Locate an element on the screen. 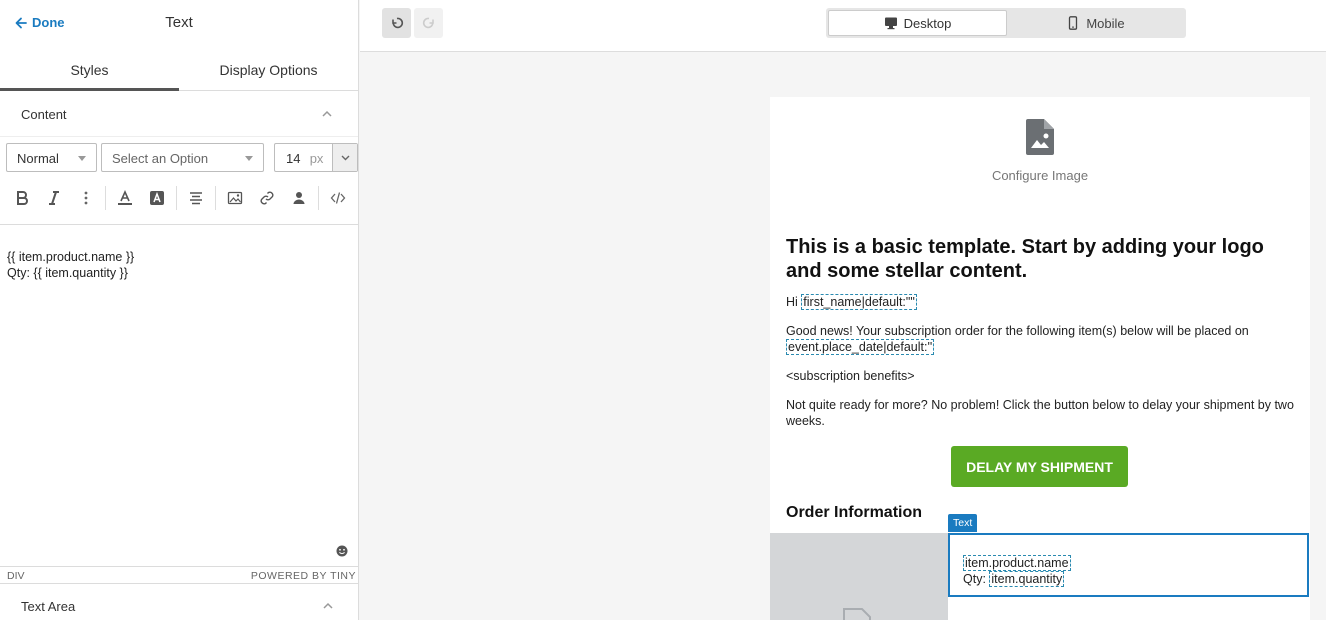  phone-icon is located at coordinates (1073, 23).